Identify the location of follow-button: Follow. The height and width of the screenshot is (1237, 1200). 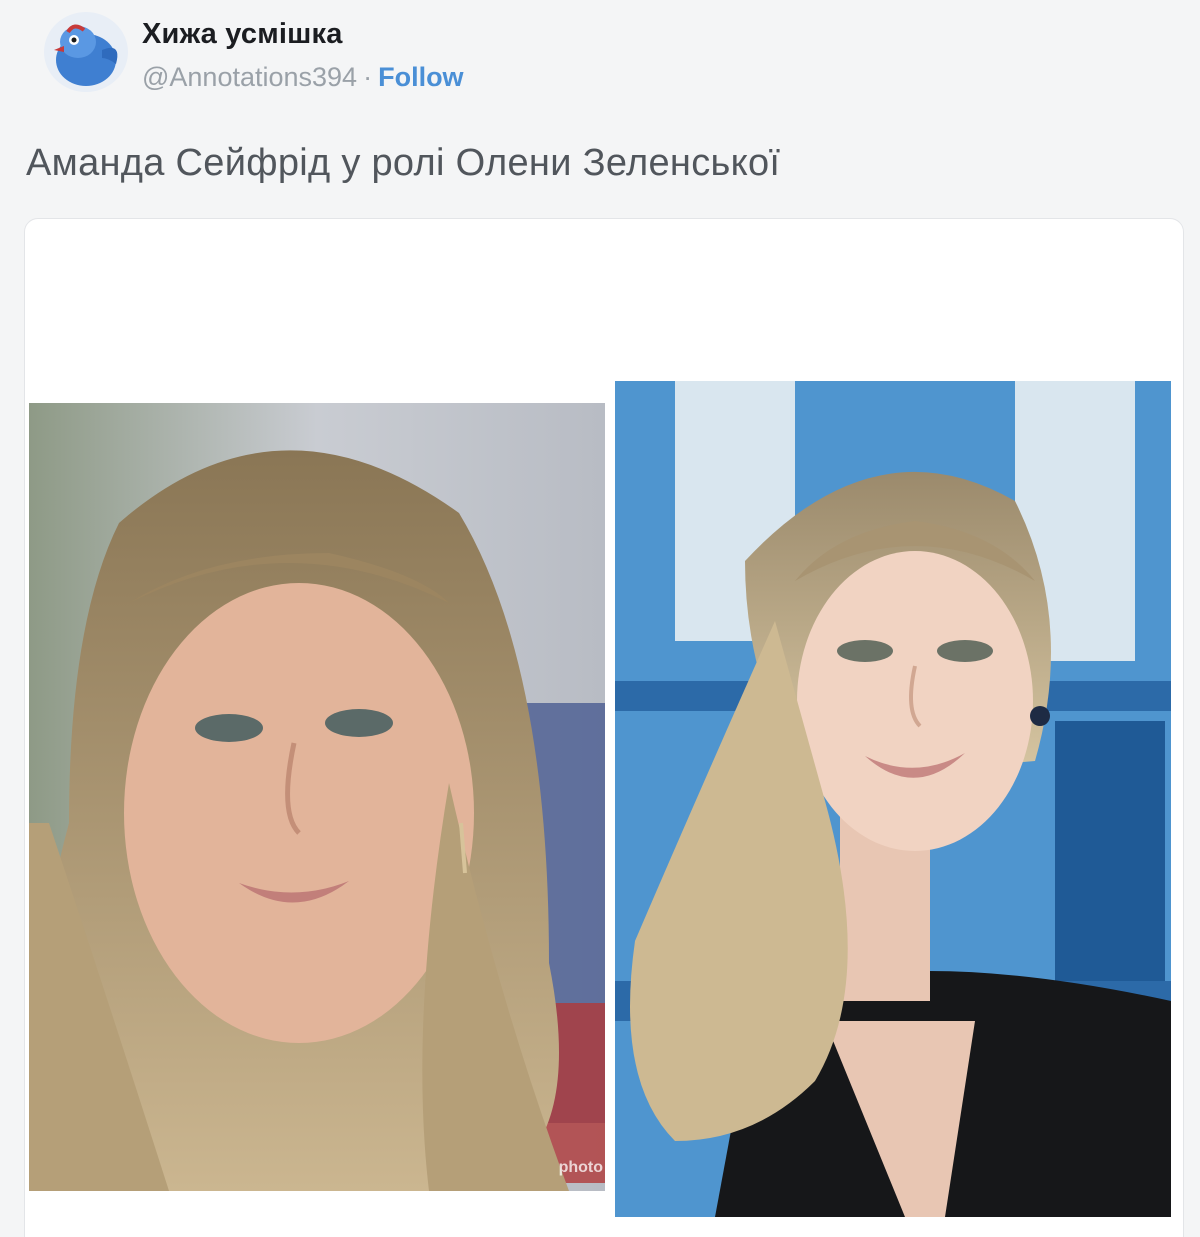
(420, 77).